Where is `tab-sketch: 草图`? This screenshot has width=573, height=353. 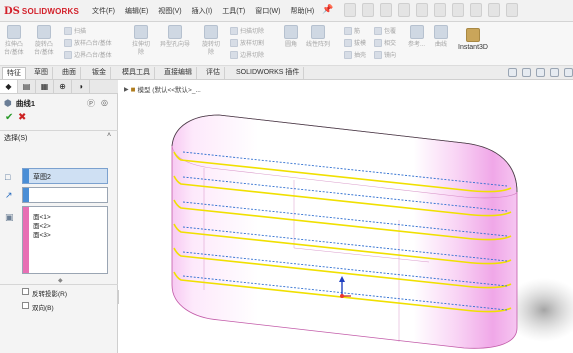
tab-sketch: 草图 is located at coordinates (41, 73).